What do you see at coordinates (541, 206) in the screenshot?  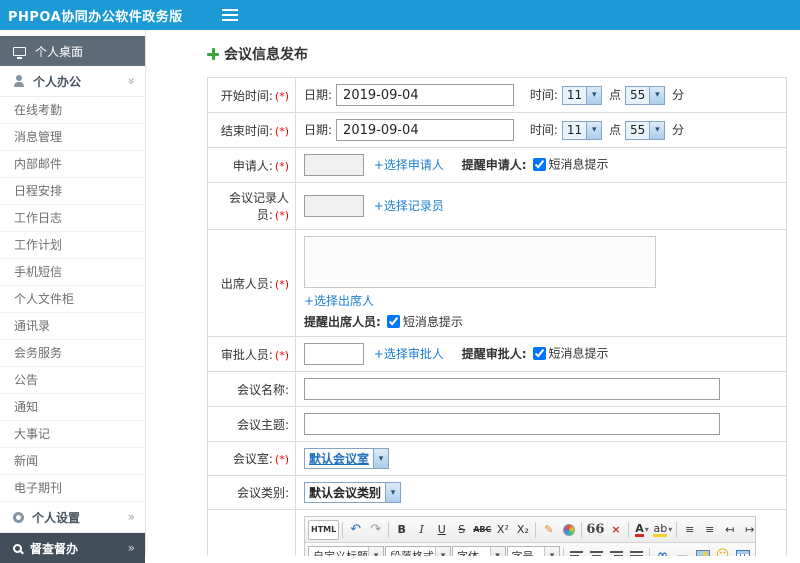 I see `field-value-cell: +选择记录员` at bounding box center [541, 206].